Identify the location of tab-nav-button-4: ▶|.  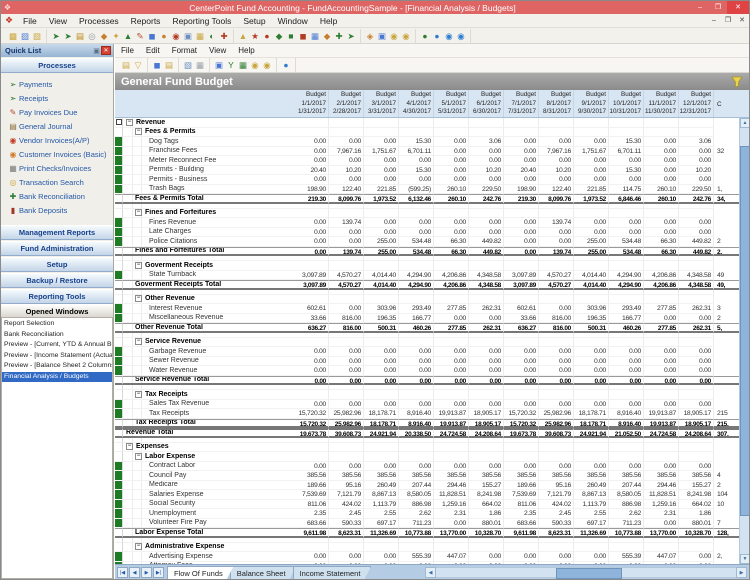
(158, 572).